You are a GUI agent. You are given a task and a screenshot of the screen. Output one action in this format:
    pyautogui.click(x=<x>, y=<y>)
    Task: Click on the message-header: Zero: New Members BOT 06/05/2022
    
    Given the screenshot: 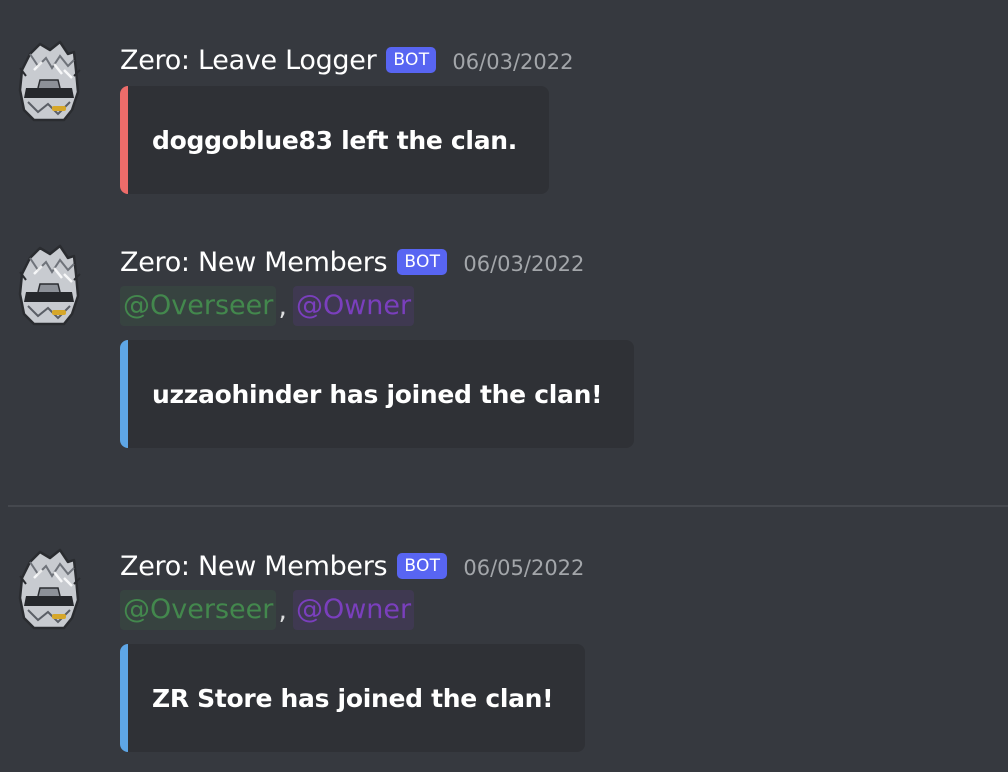 What is the action you would take?
    pyautogui.click(x=352, y=566)
    